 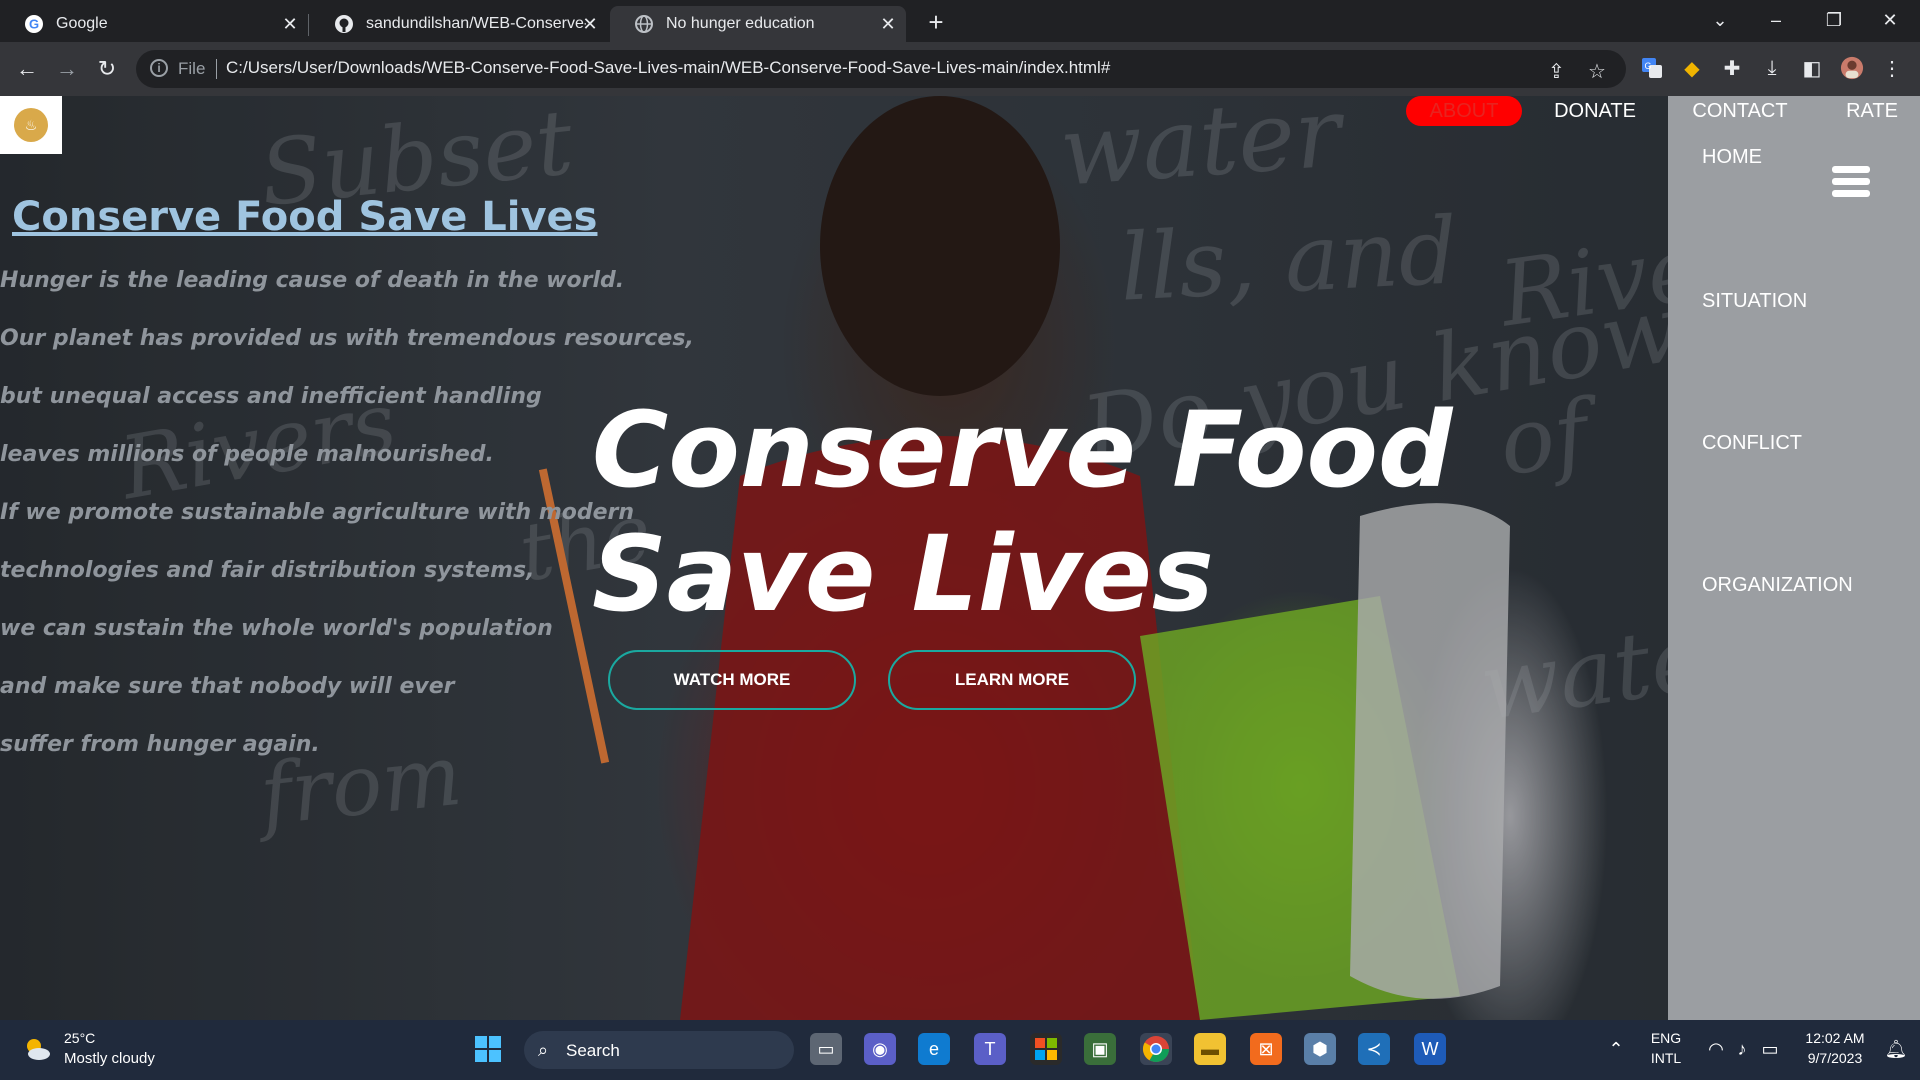 I want to click on nav-contact: CONTACT, so click(x=1740, y=111).